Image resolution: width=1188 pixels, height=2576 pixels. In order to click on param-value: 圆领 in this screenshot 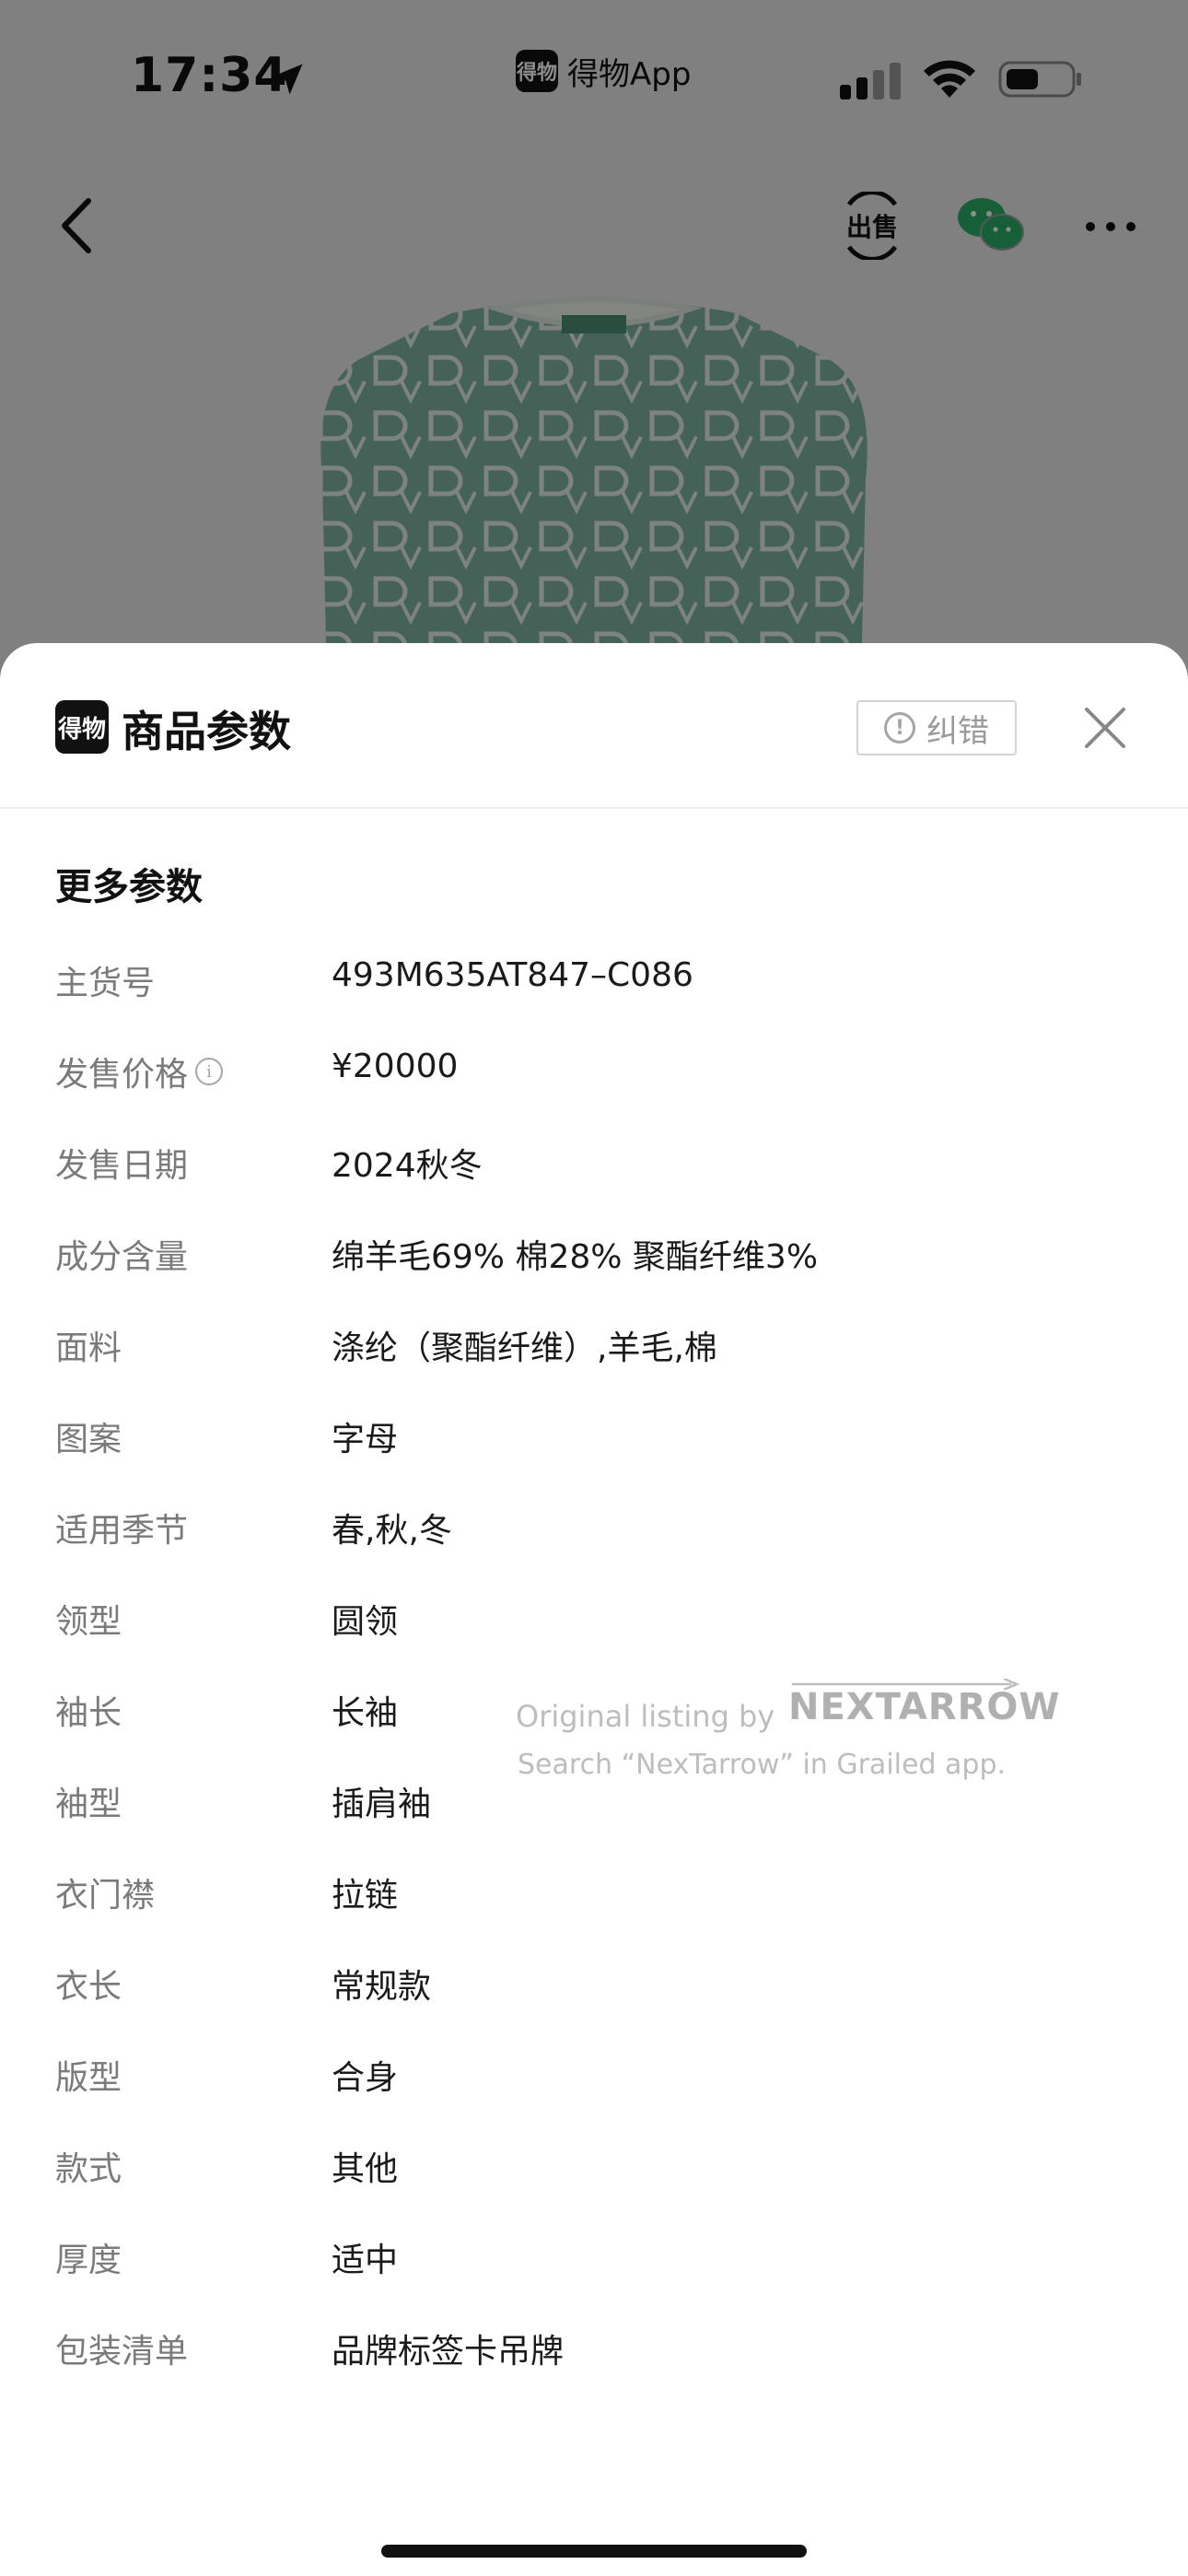, I will do `click(365, 1622)`.